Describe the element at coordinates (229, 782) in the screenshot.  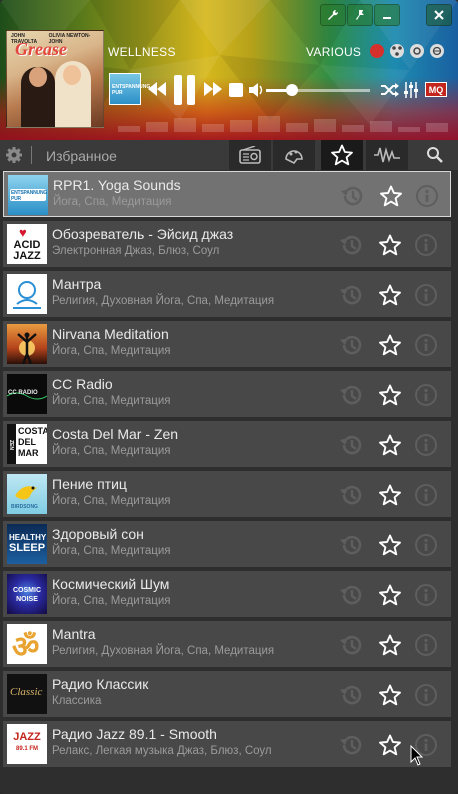
I see `list-footer` at that location.